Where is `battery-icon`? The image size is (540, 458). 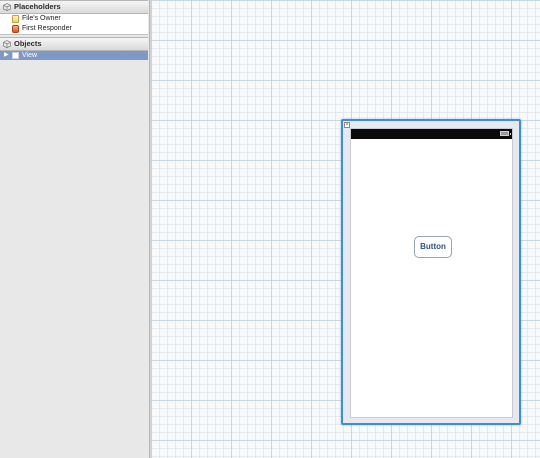 battery-icon is located at coordinates (505, 133).